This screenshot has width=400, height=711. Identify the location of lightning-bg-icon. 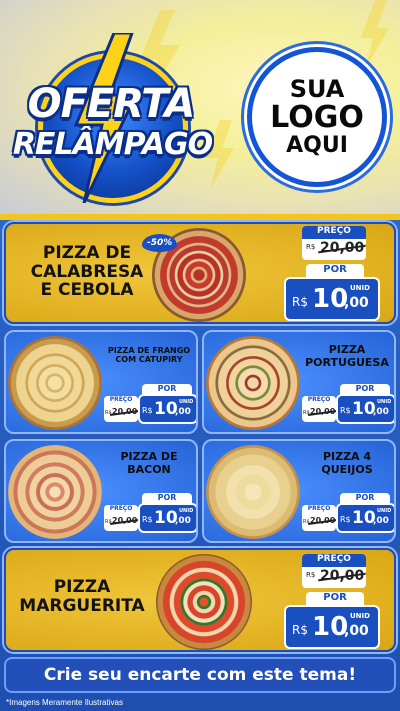
(375, 35).